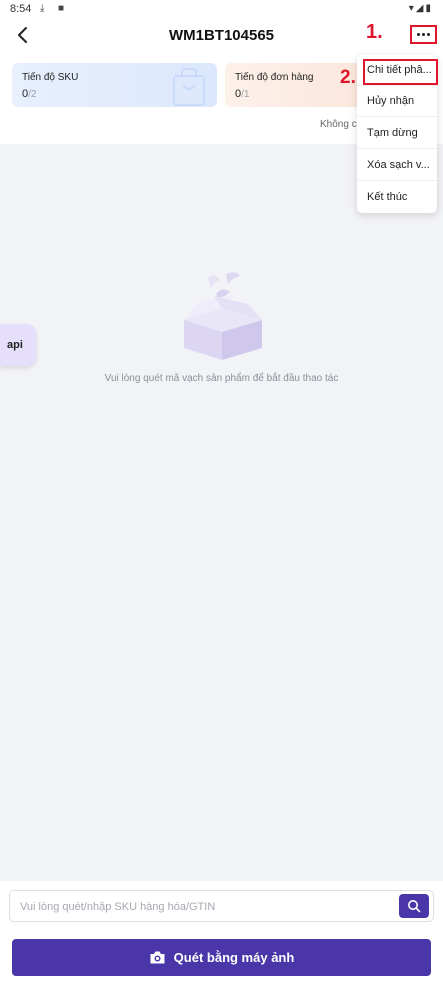 This screenshot has width=443, height=985. I want to click on menu-item-finish: Kết thúc, so click(397, 197).